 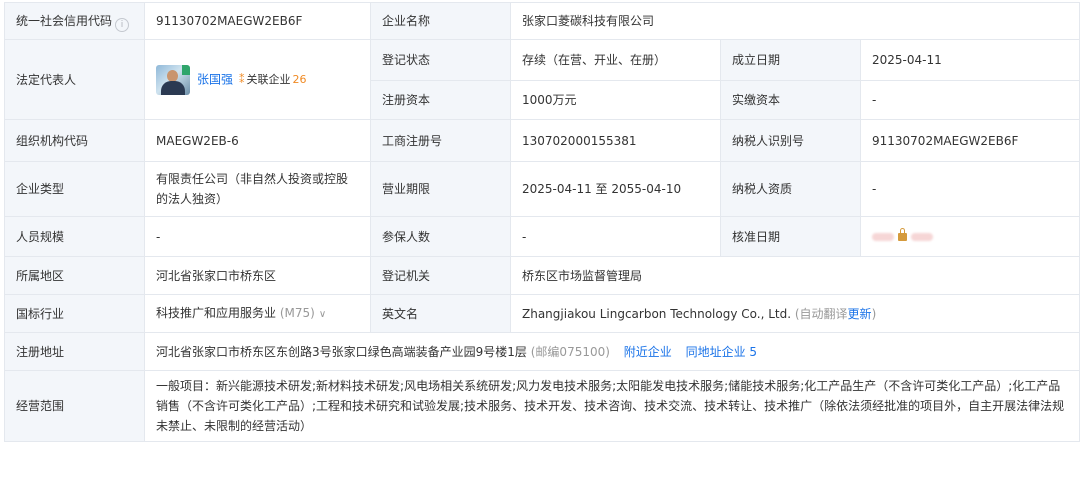 What do you see at coordinates (970, 100) in the screenshot?
I see `paid-capital-value: -` at bounding box center [970, 100].